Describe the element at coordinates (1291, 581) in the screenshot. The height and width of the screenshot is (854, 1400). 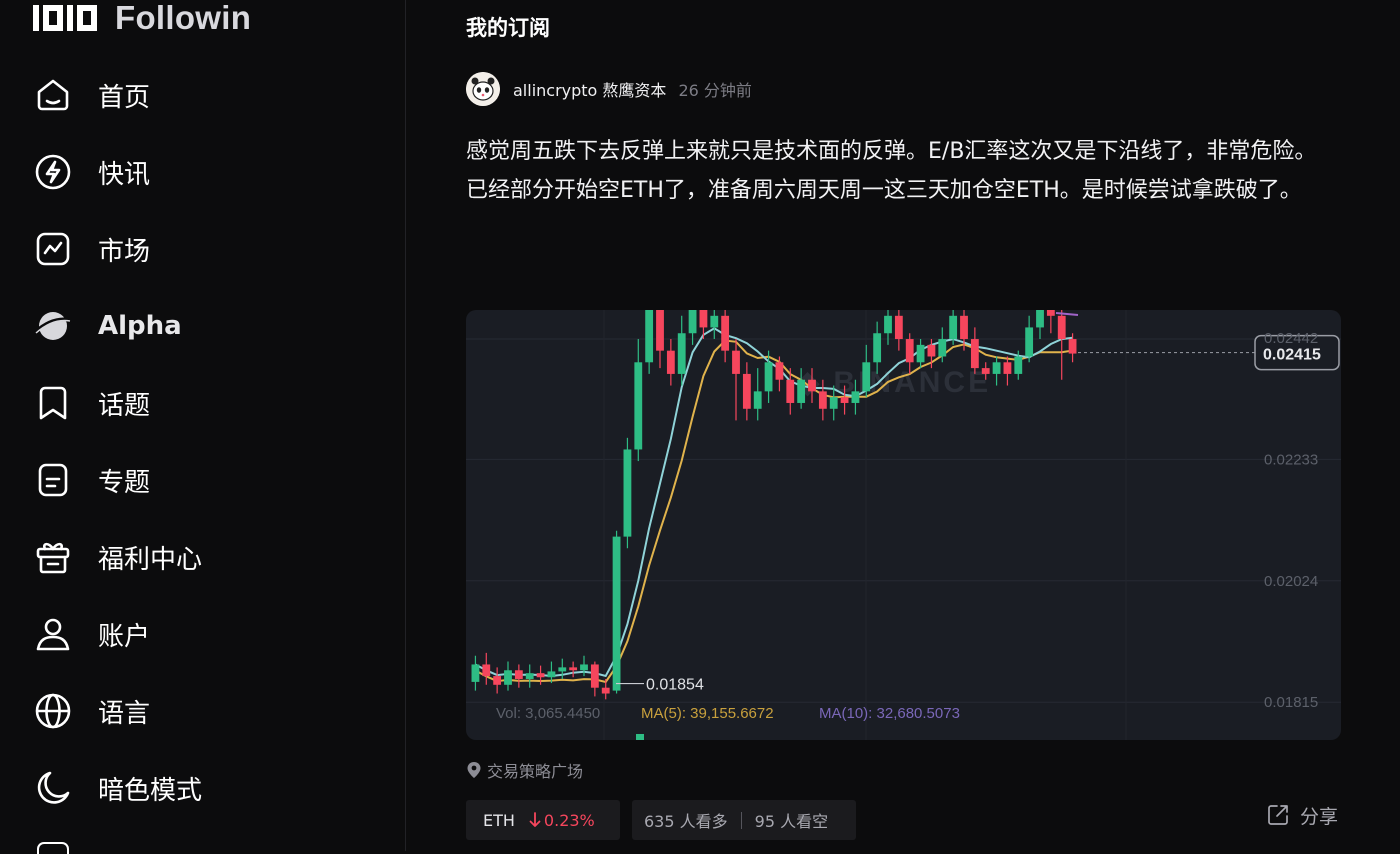
I see `price-axis-label: 0.02024` at that location.